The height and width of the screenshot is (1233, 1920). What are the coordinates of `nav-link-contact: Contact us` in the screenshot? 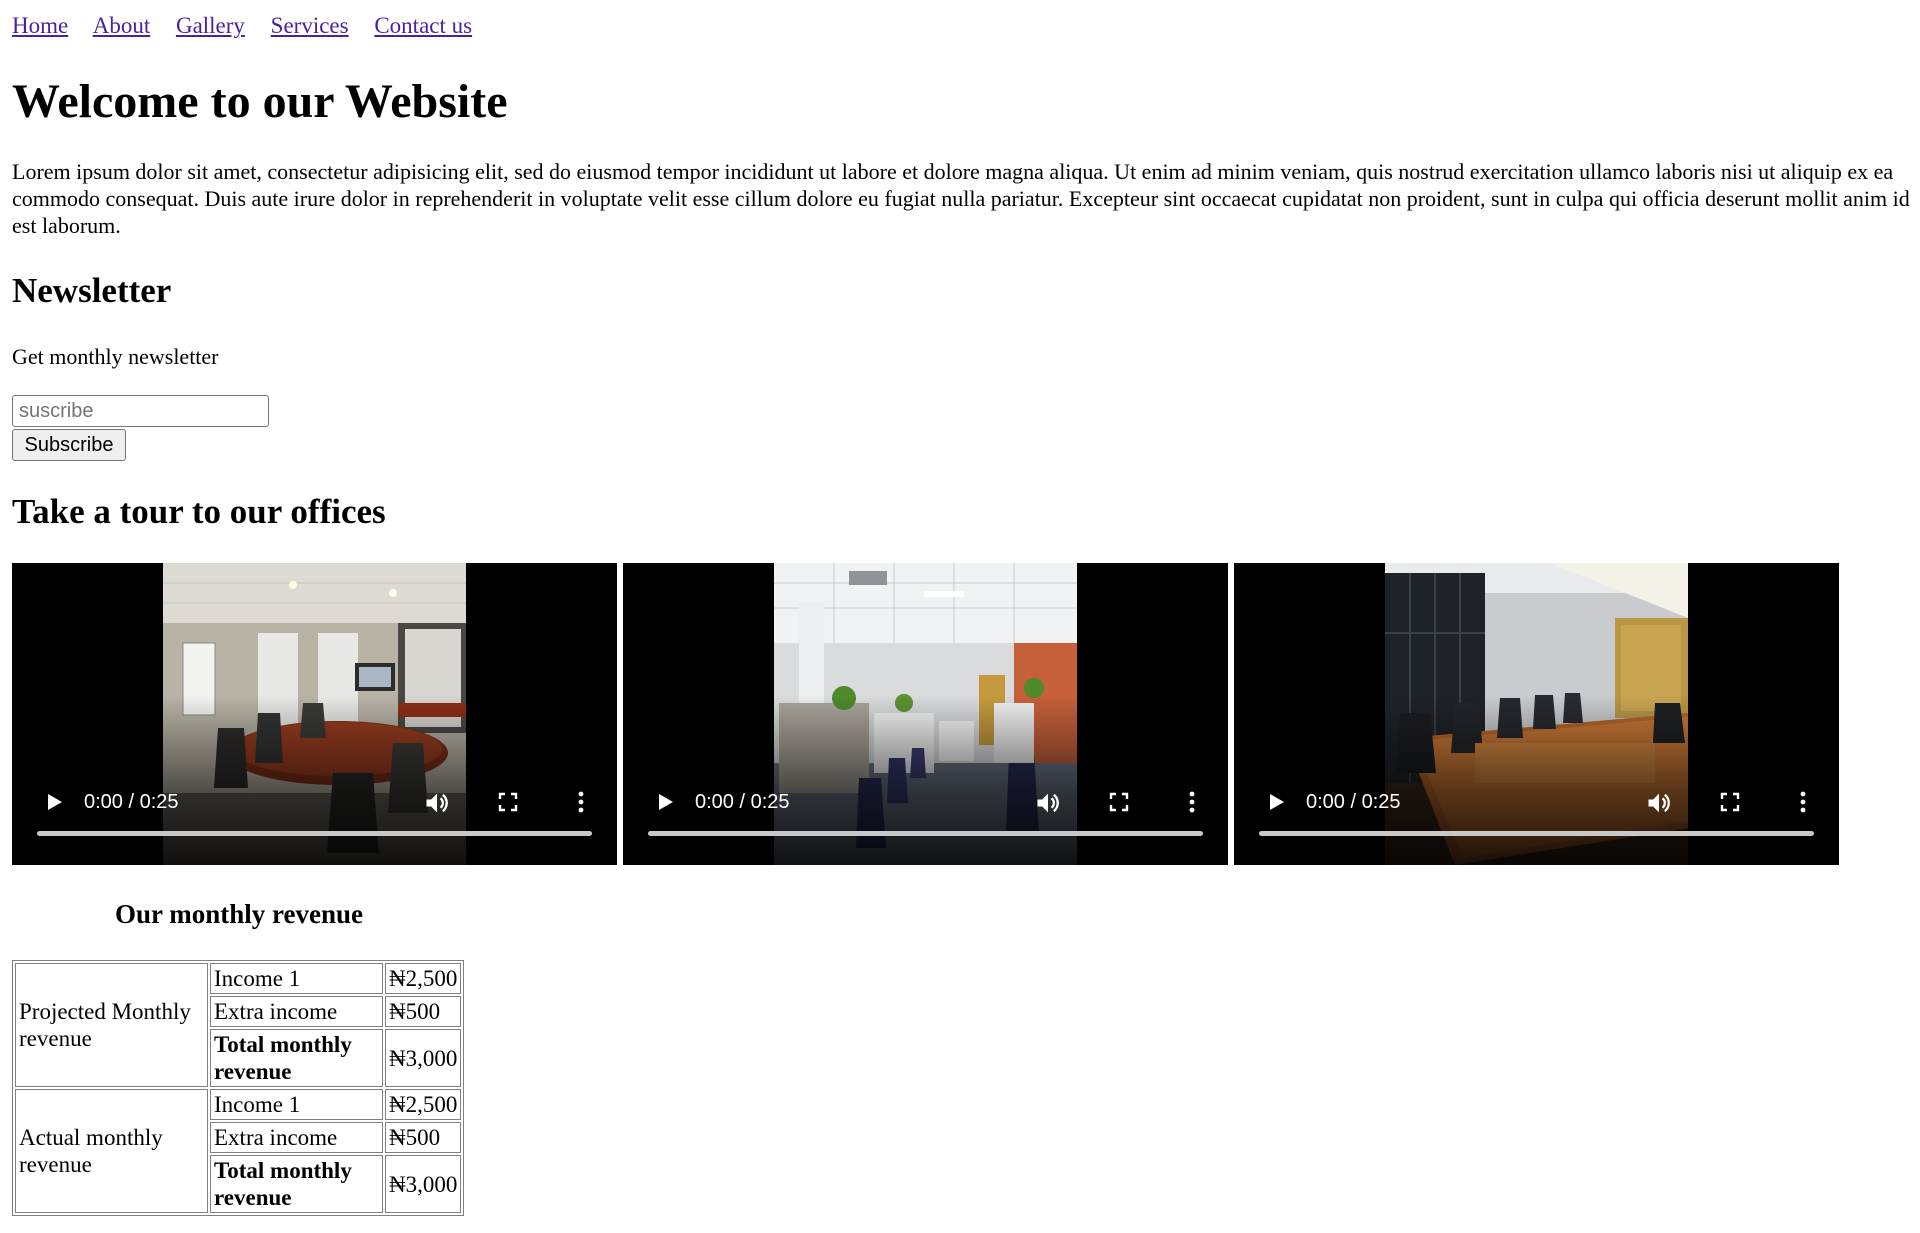 It's located at (423, 25).